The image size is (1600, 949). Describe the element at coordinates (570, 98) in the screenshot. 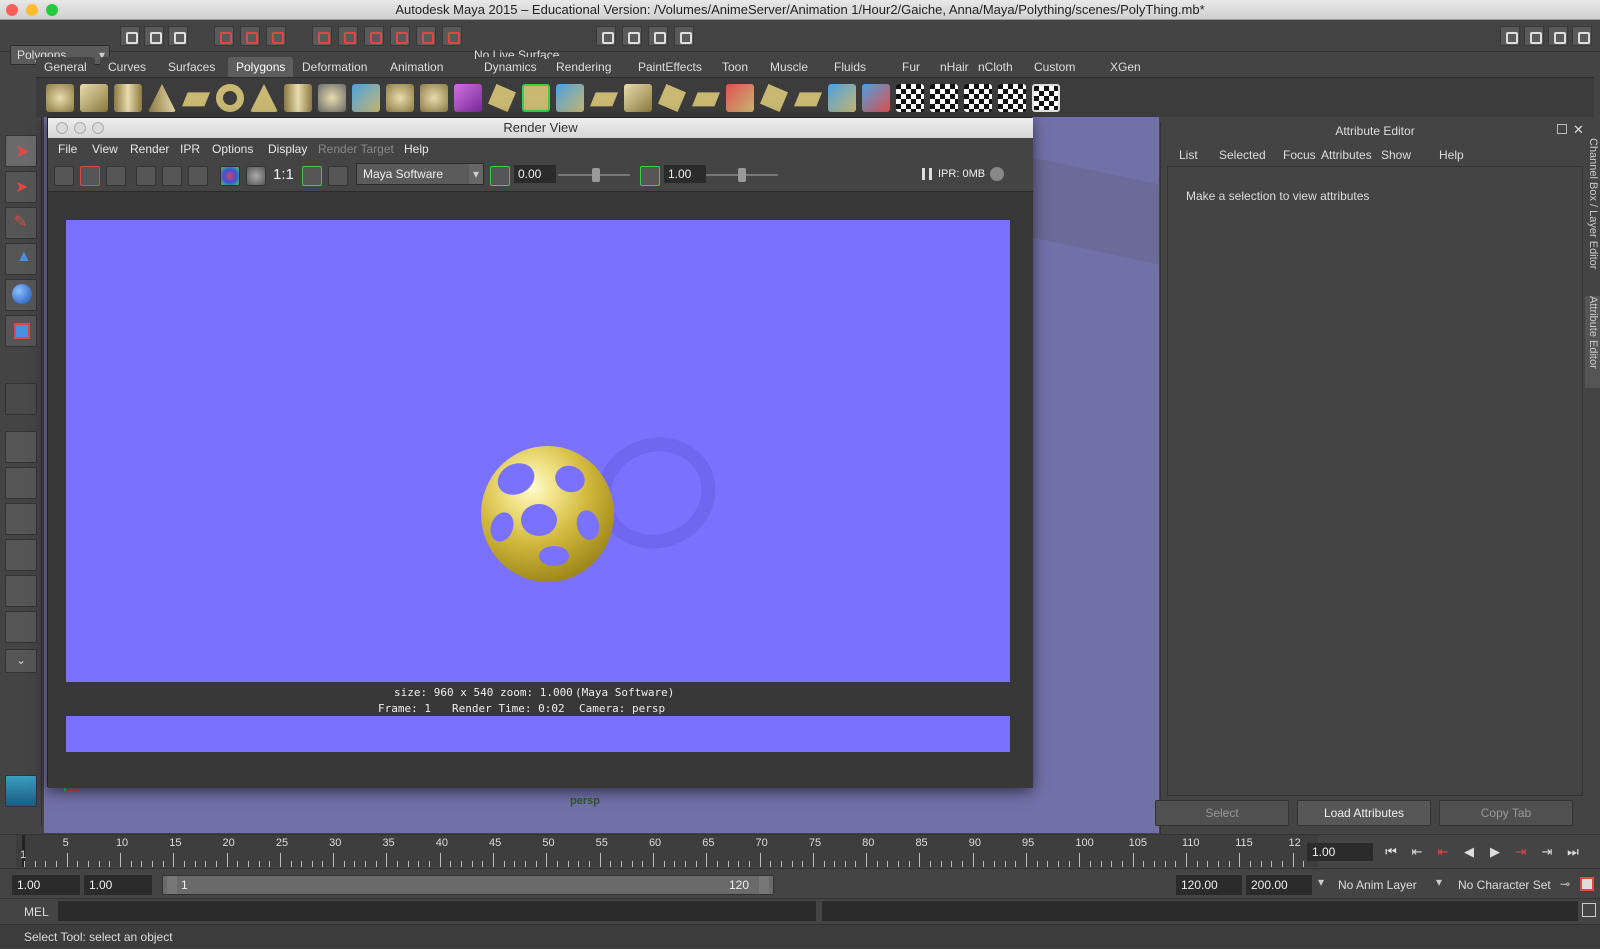

I see `append-polygon-icon` at that location.